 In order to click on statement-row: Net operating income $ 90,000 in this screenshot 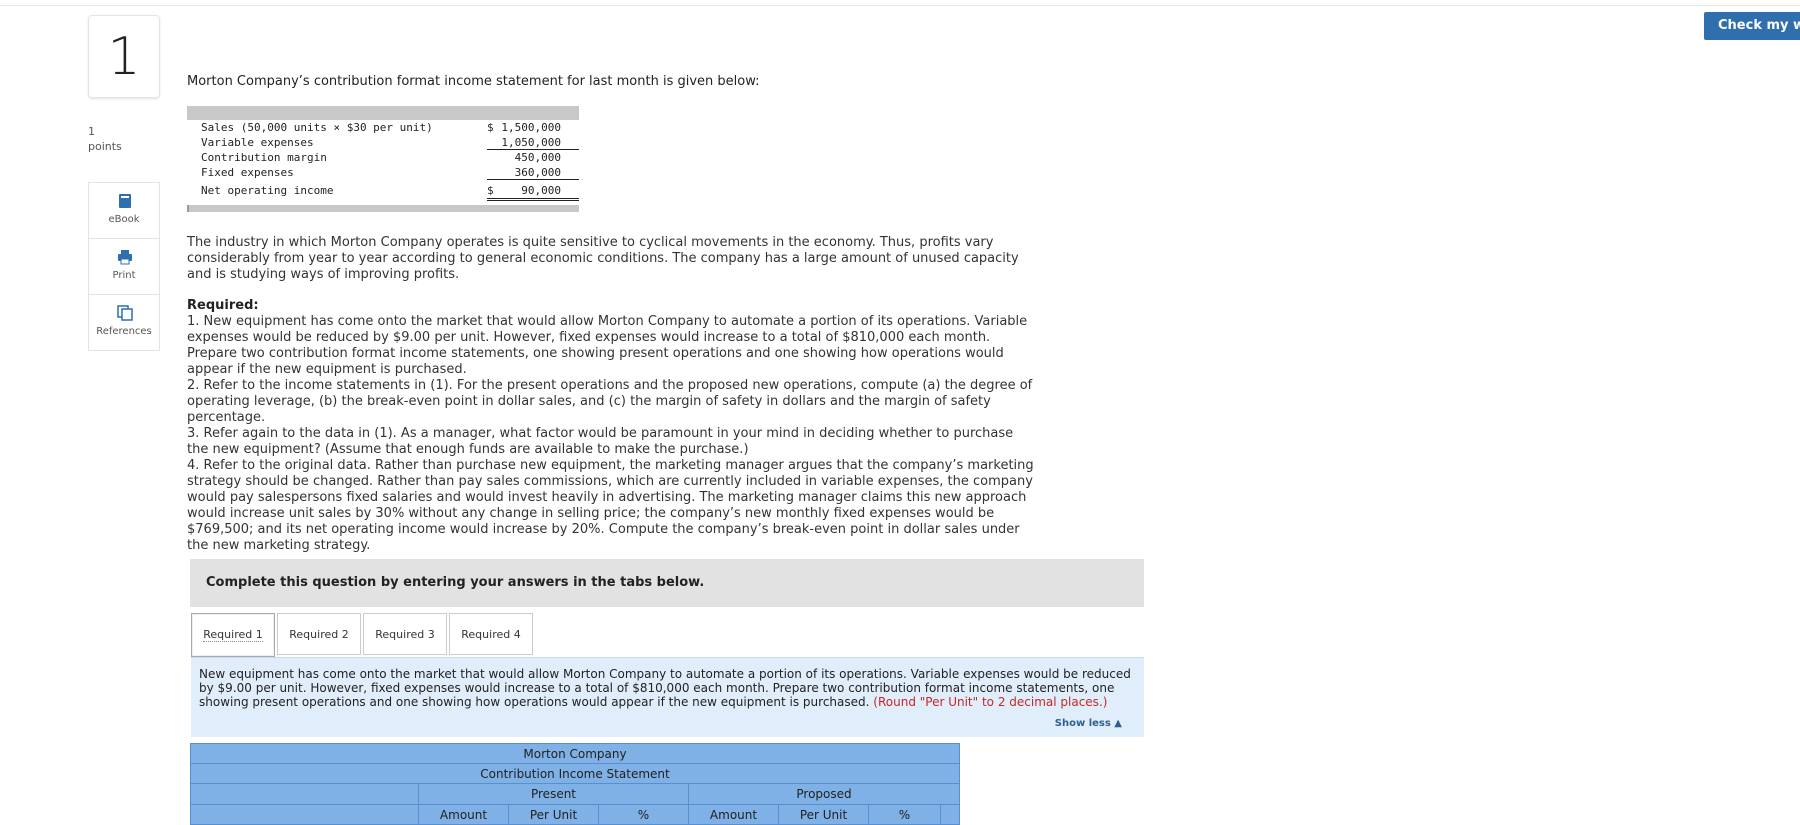, I will do `click(383, 190)`.